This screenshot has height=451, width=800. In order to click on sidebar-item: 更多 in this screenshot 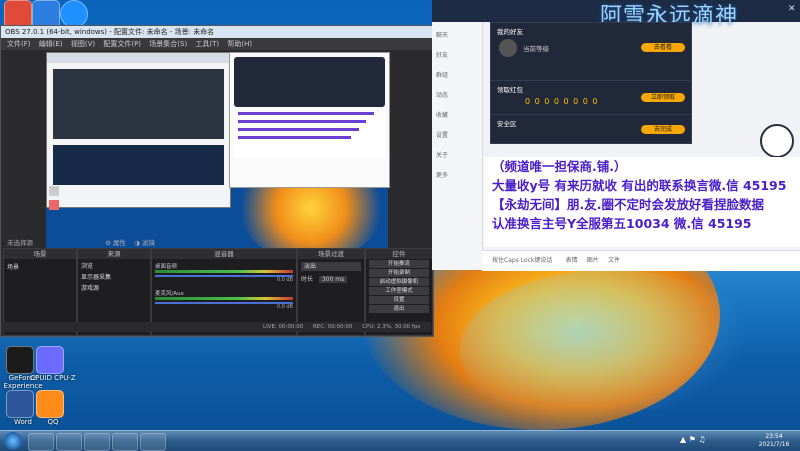, I will do `click(459, 174)`.